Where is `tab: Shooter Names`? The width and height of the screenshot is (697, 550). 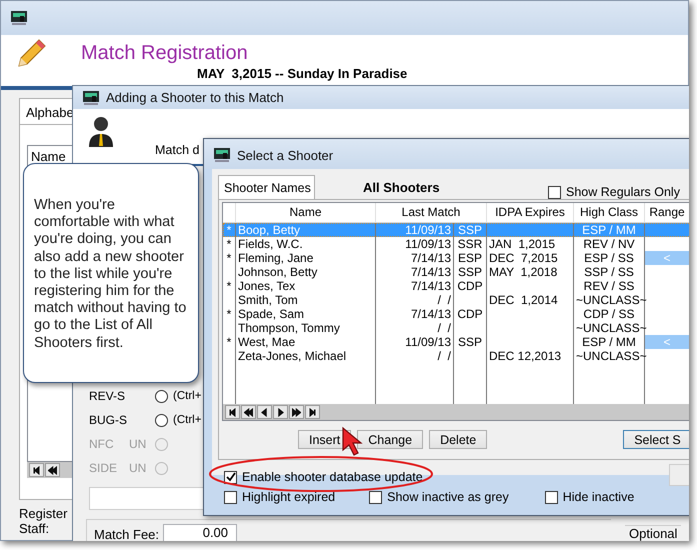 tab: Shooter Names is located at coordinates (266, 187).